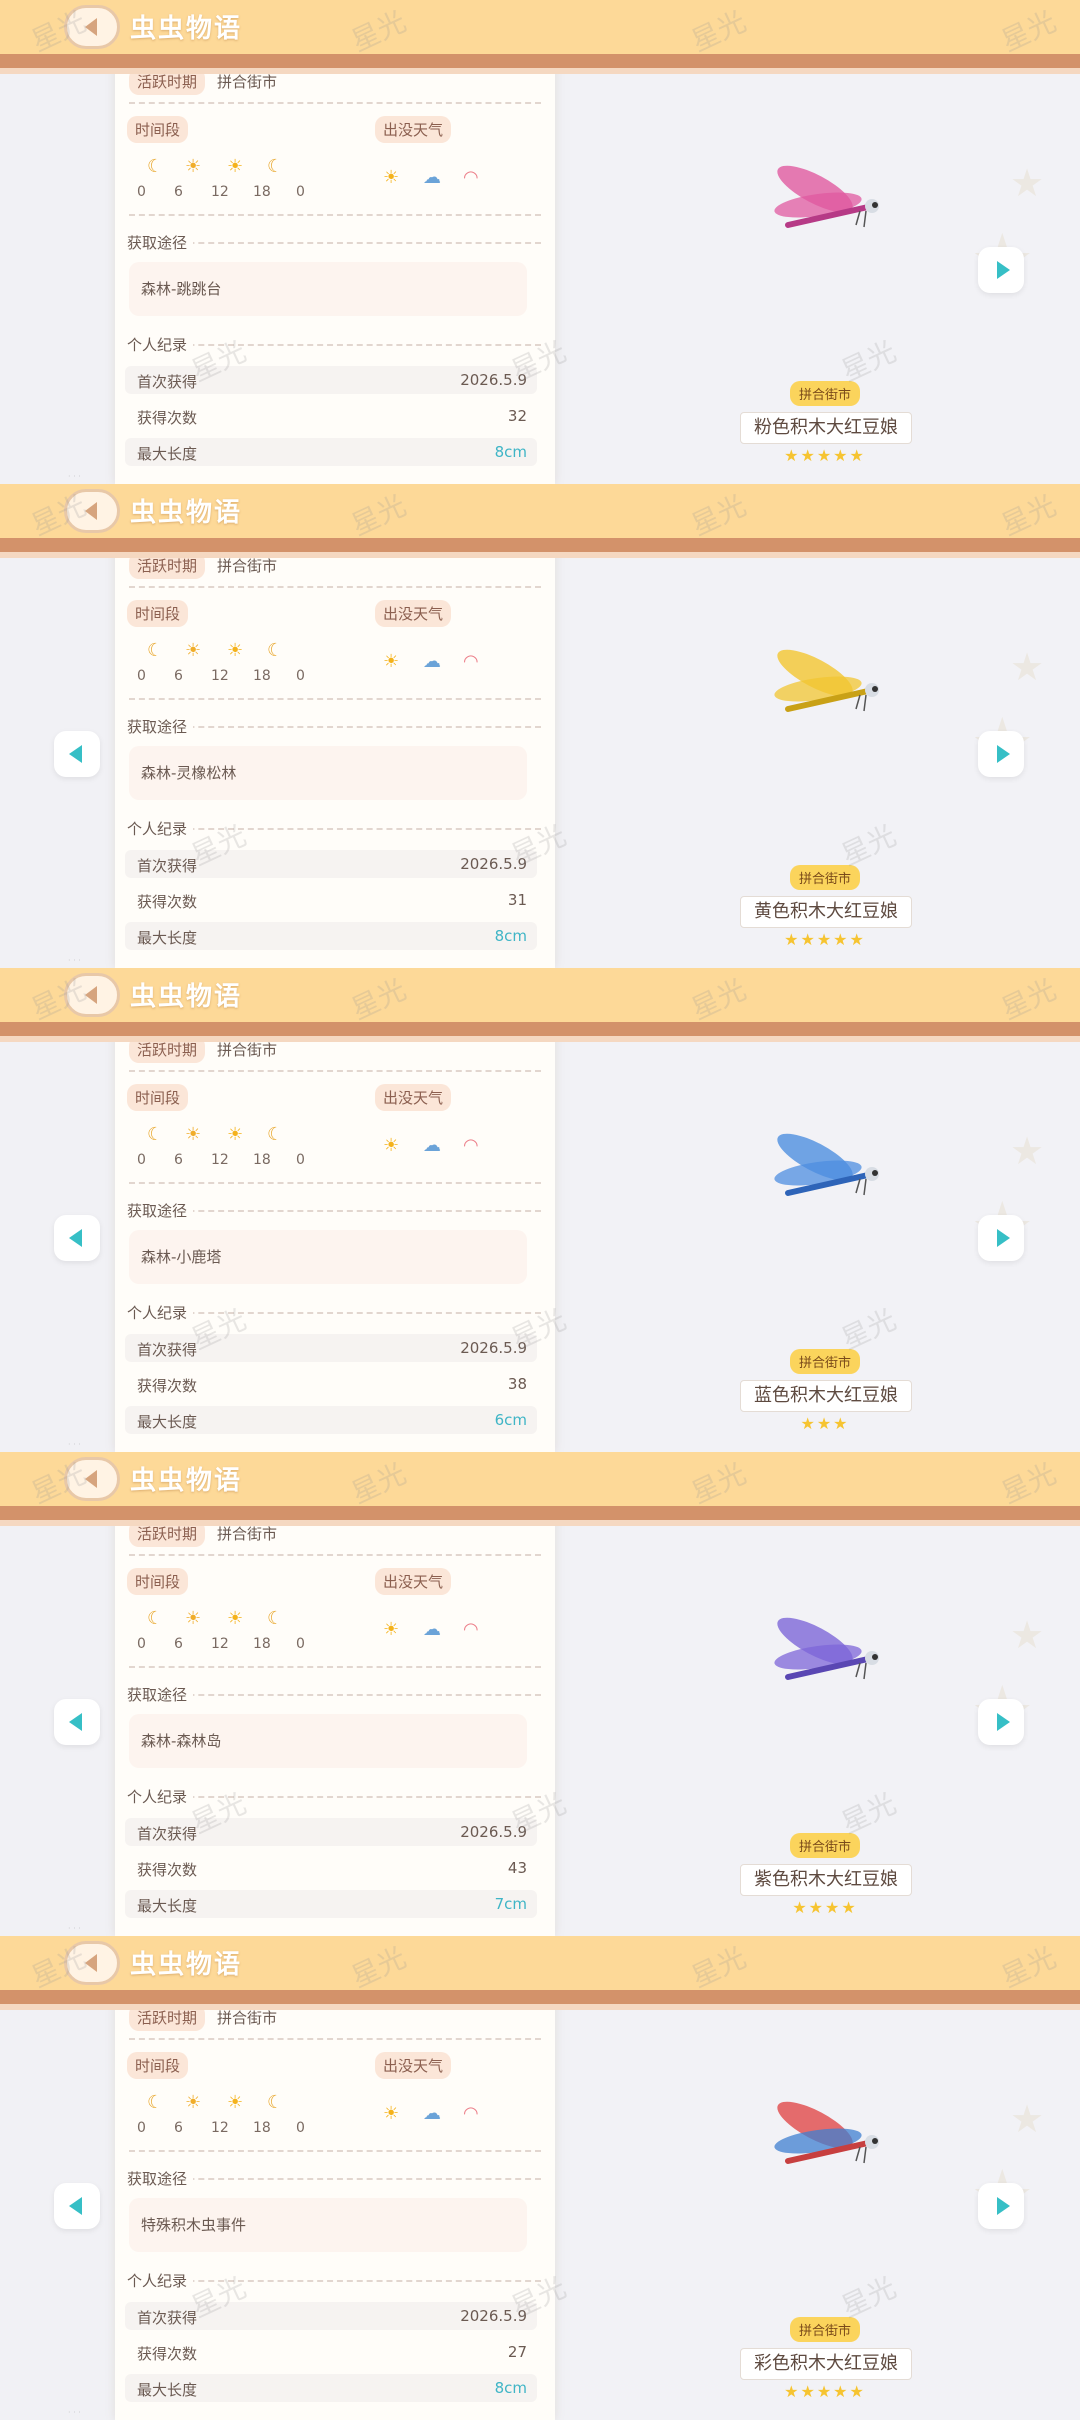 The image size is (1080, 2420). Describe the element at coordinates (331, 2352) in the screenshot. I see `record-row-count: 获得次数 27` at that location.